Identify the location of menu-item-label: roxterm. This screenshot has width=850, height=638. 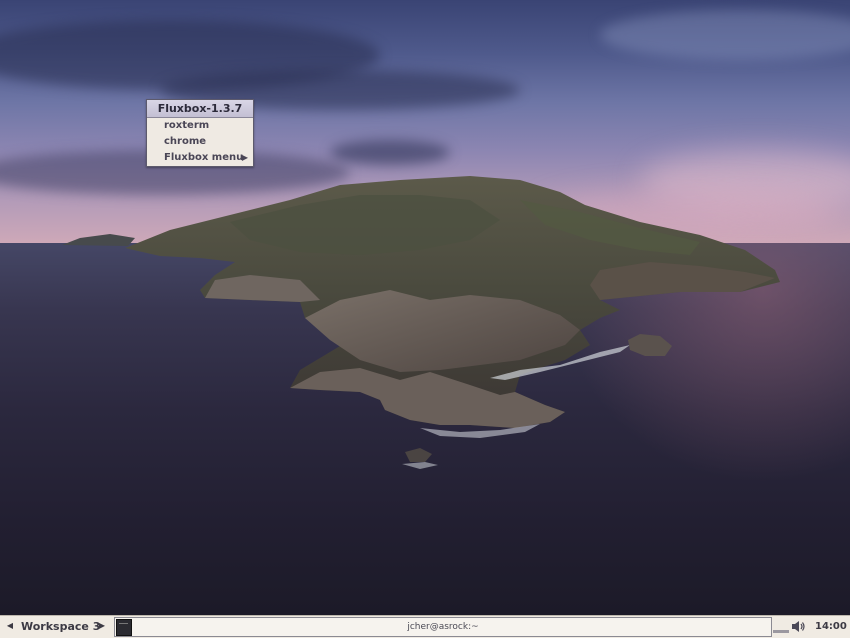
(187, 125).